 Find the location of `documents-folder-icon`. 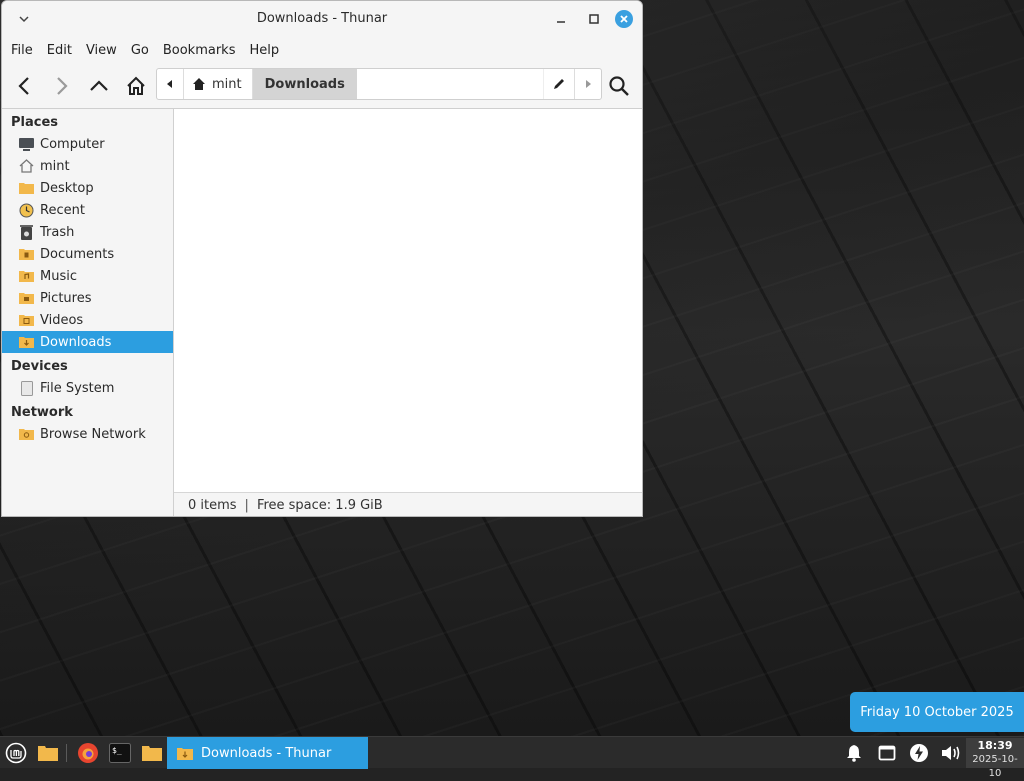

documents-folder-icon is located at coordinates (26, 254).